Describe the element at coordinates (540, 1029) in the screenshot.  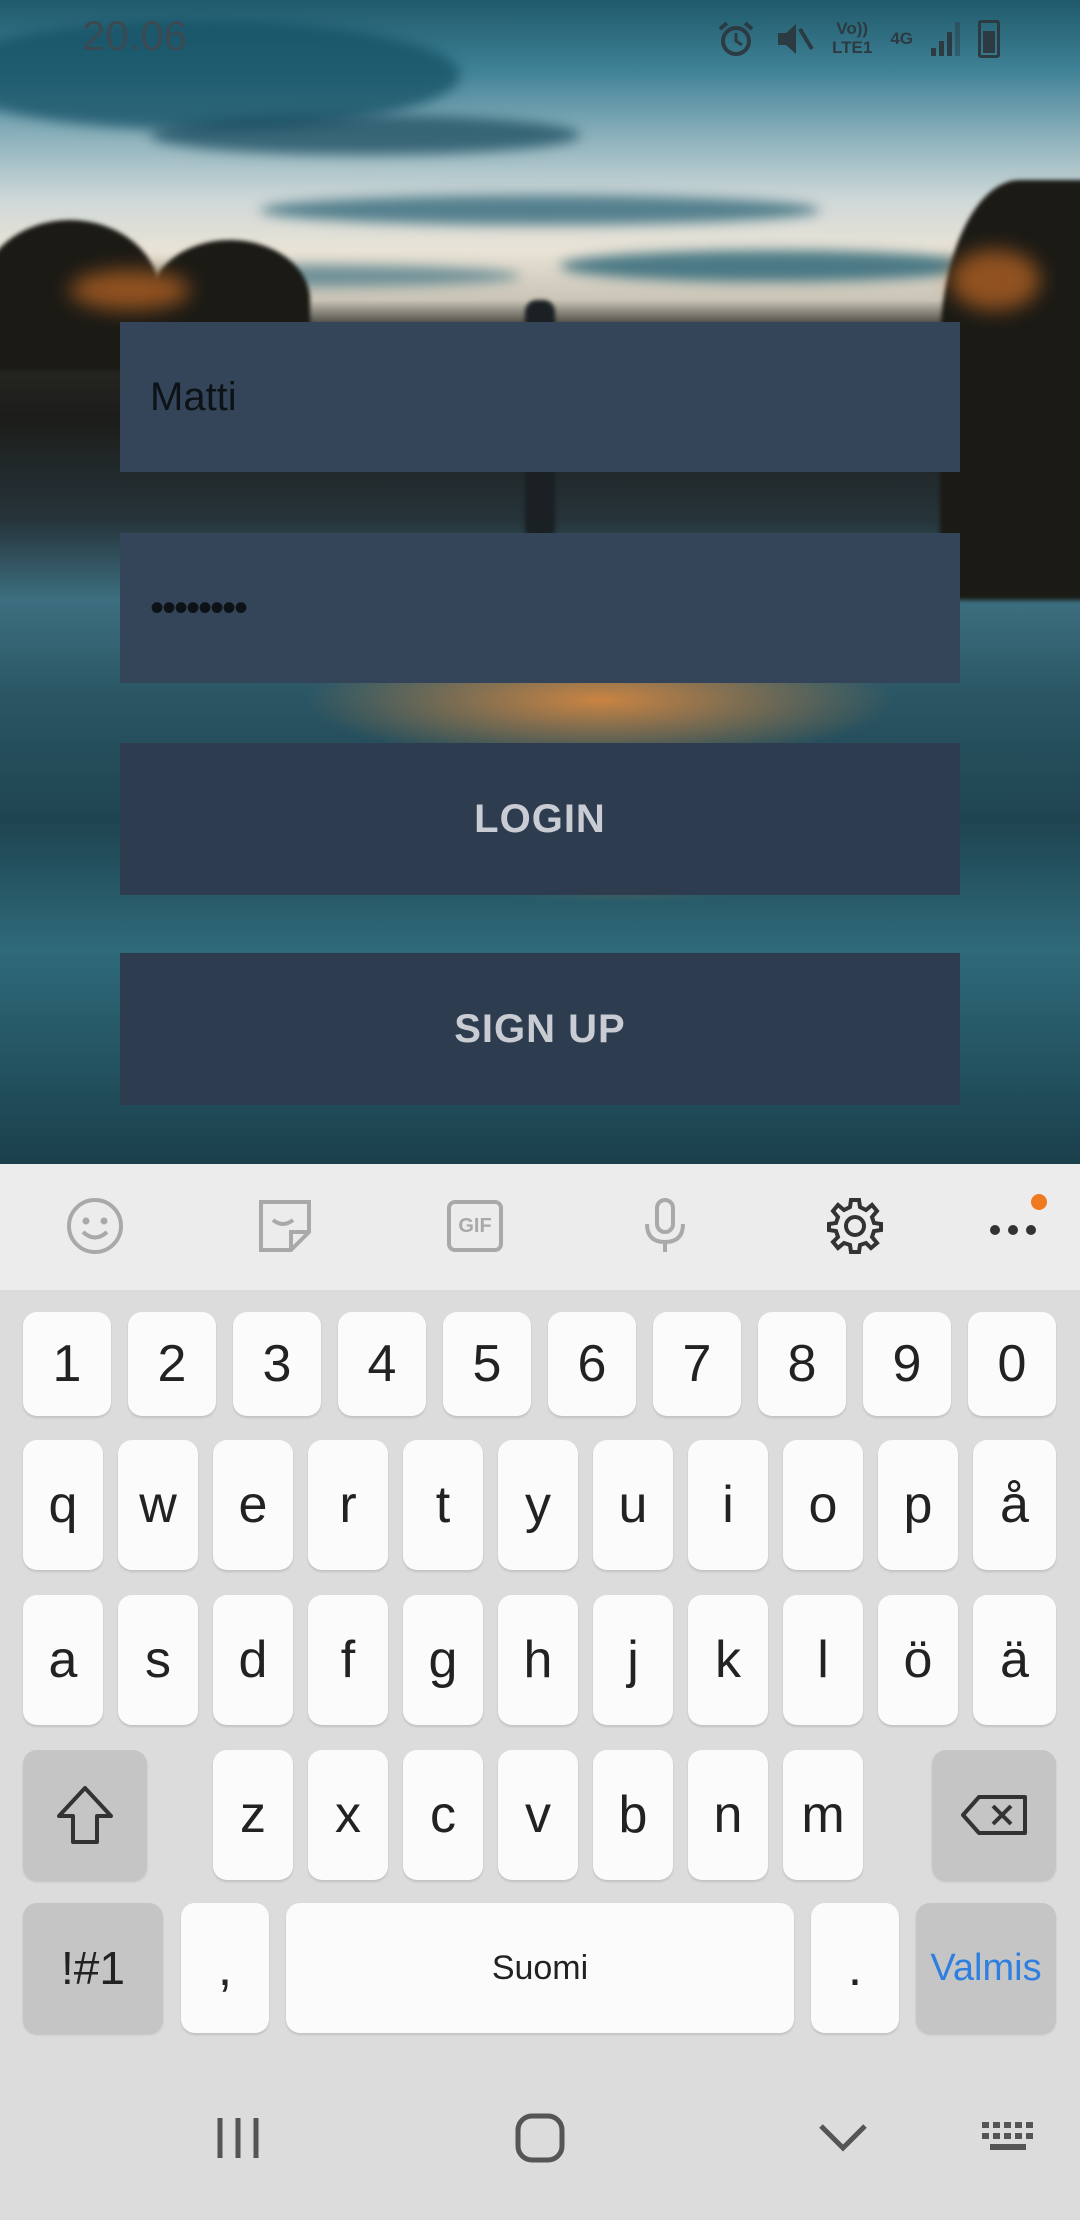
I see `signup-button: SIGN UP` at that location.